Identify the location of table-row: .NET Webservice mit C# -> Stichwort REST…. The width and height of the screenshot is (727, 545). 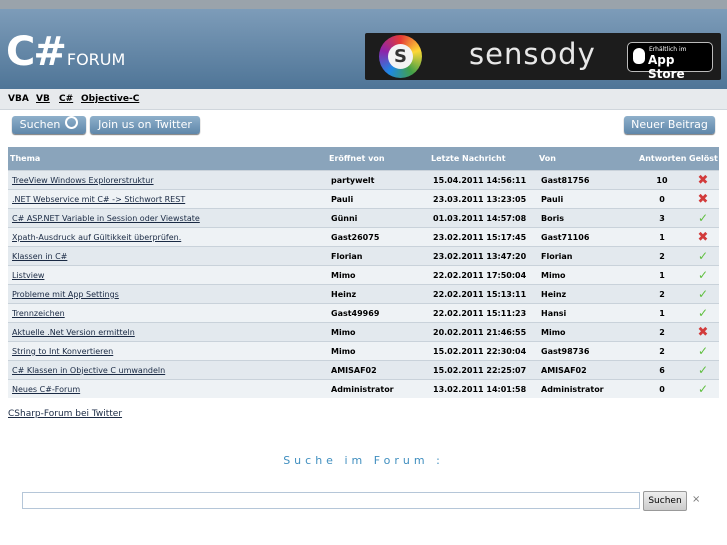
(363, 199).